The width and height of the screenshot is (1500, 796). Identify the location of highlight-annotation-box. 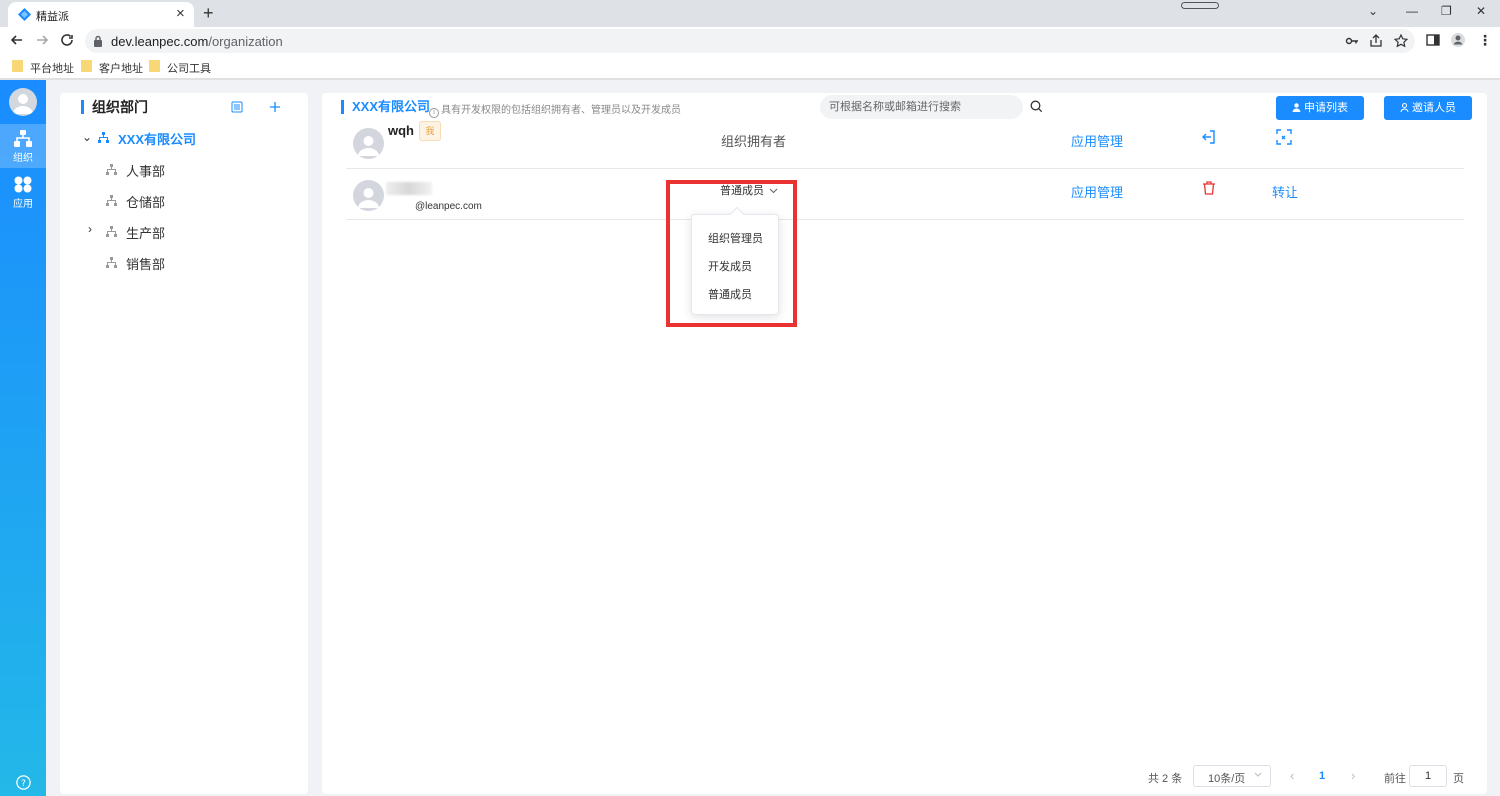
(731, 253).